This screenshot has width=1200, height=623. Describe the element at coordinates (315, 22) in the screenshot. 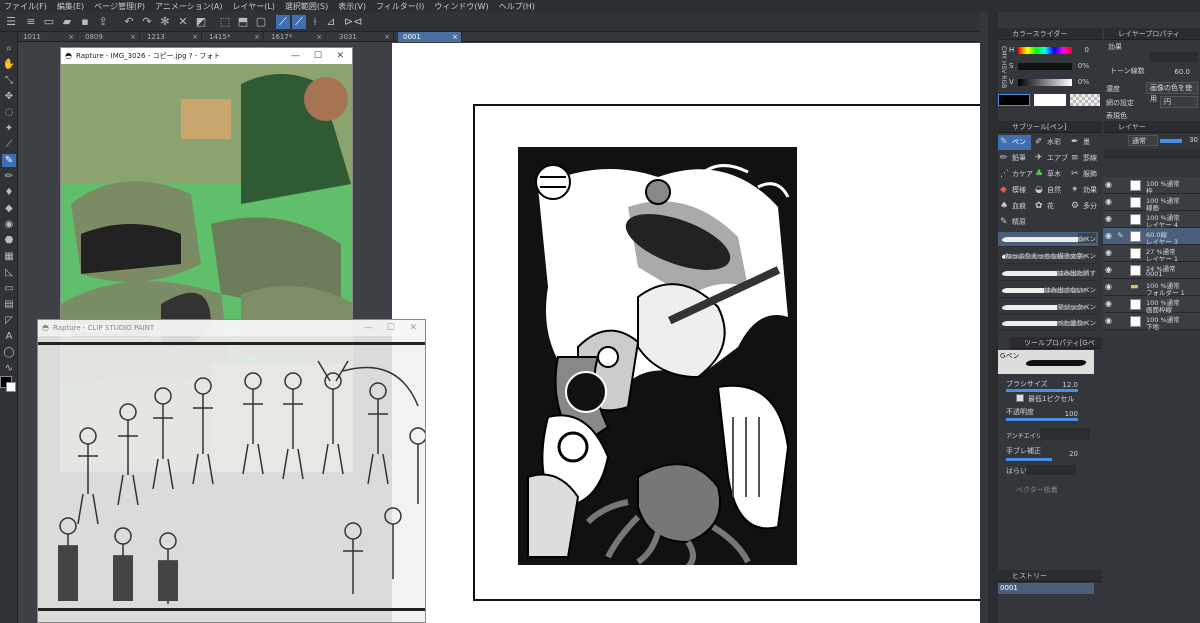

I see `snap-grid-icon: ⟊` at that location.